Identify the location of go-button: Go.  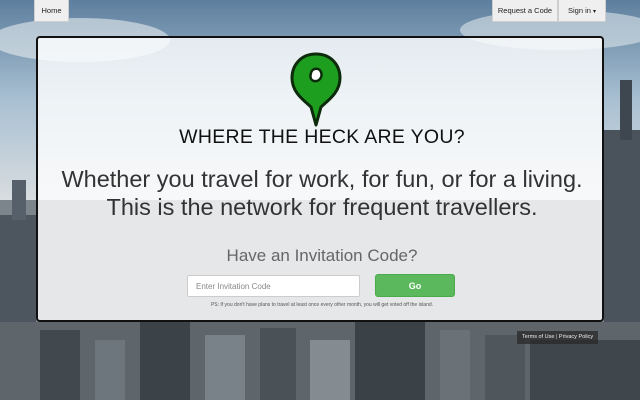
(415, 285).